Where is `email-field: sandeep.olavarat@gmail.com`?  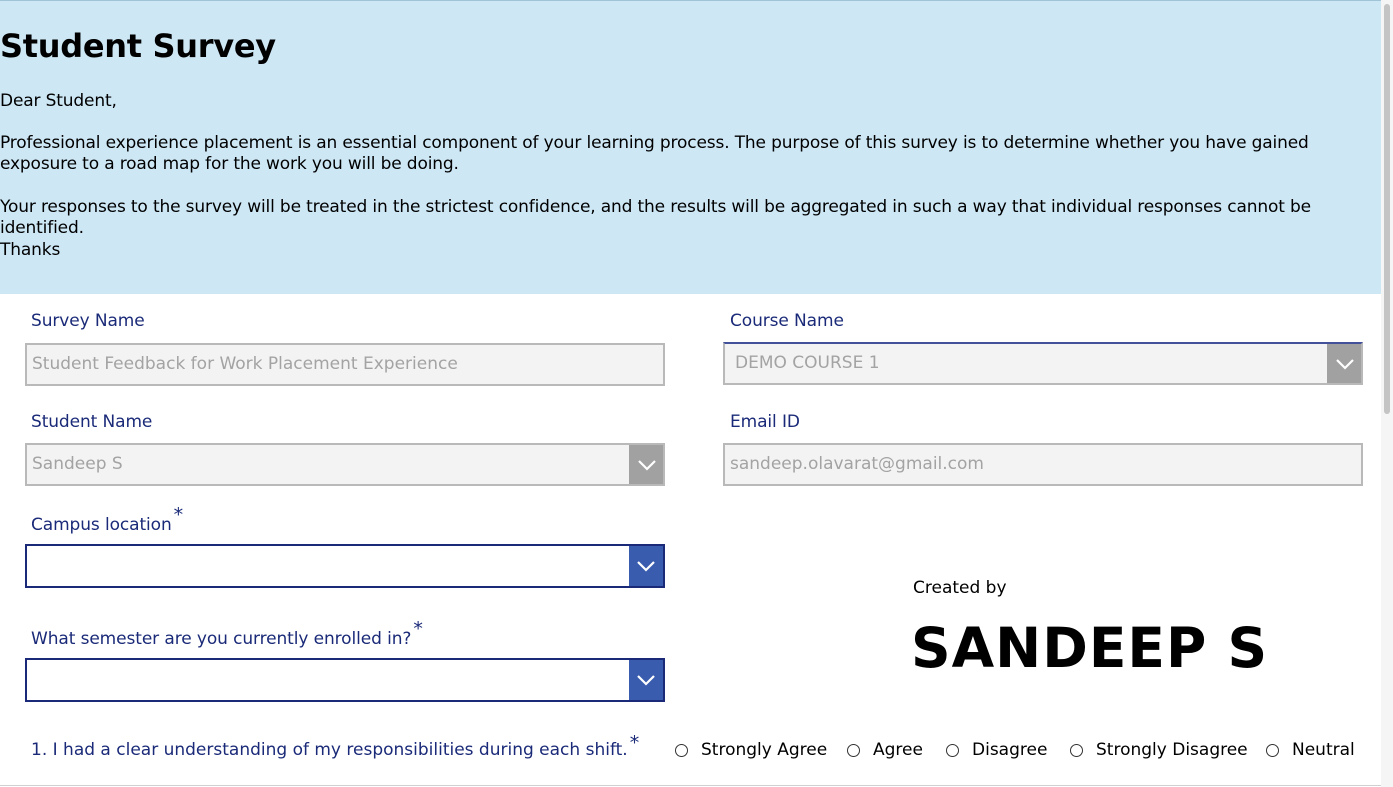
email-field: sandeep.olavarat@gmail.com is located at coordinates (1043, 464).